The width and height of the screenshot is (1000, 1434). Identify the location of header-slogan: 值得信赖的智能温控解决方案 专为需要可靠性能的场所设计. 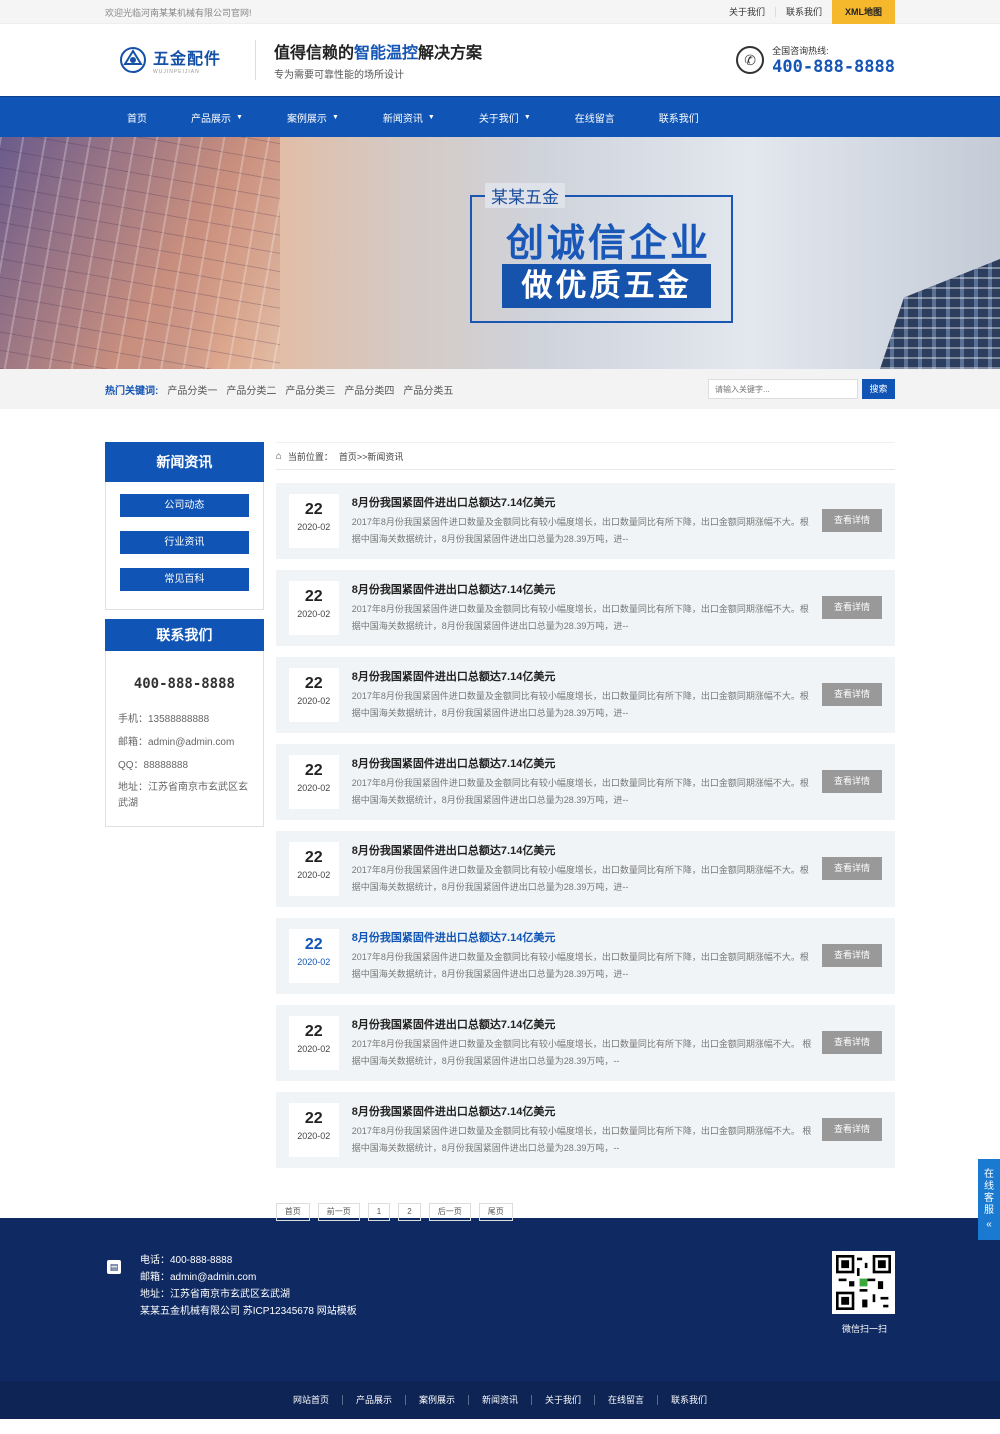
(378, 60).